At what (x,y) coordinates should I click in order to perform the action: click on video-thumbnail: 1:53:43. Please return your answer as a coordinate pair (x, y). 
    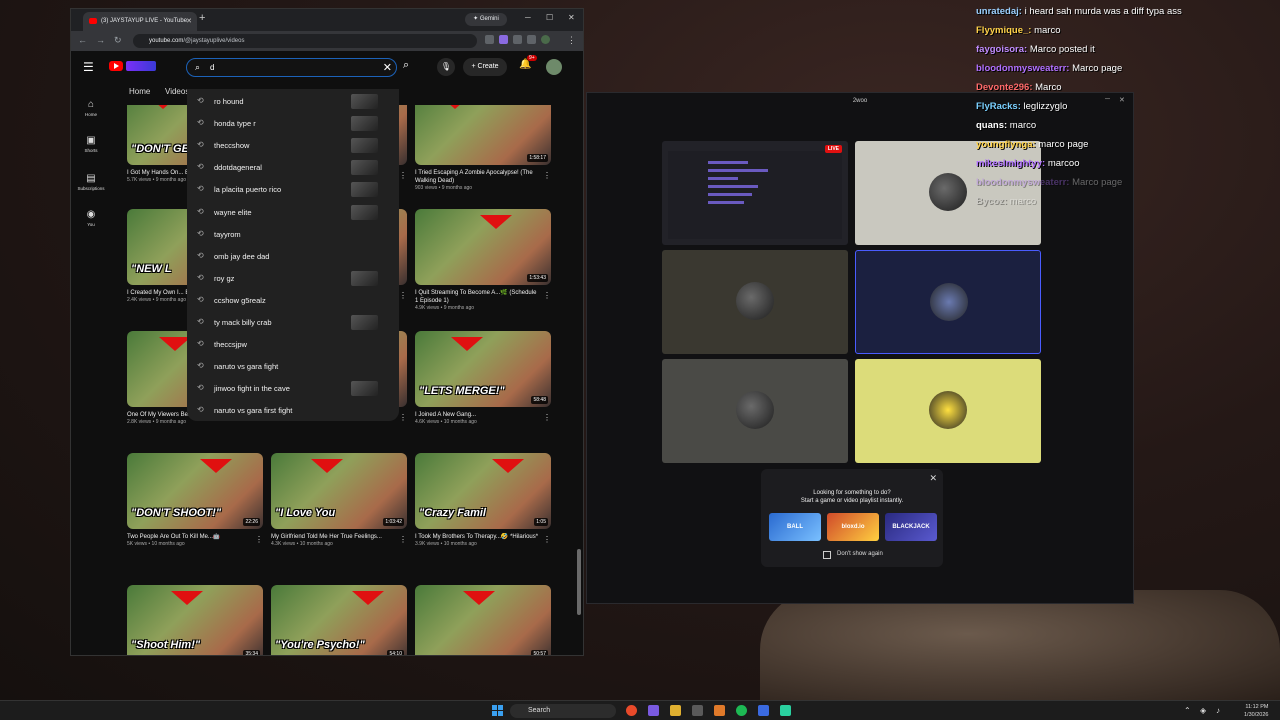
    Looking at the image, I should click on (483, 247).